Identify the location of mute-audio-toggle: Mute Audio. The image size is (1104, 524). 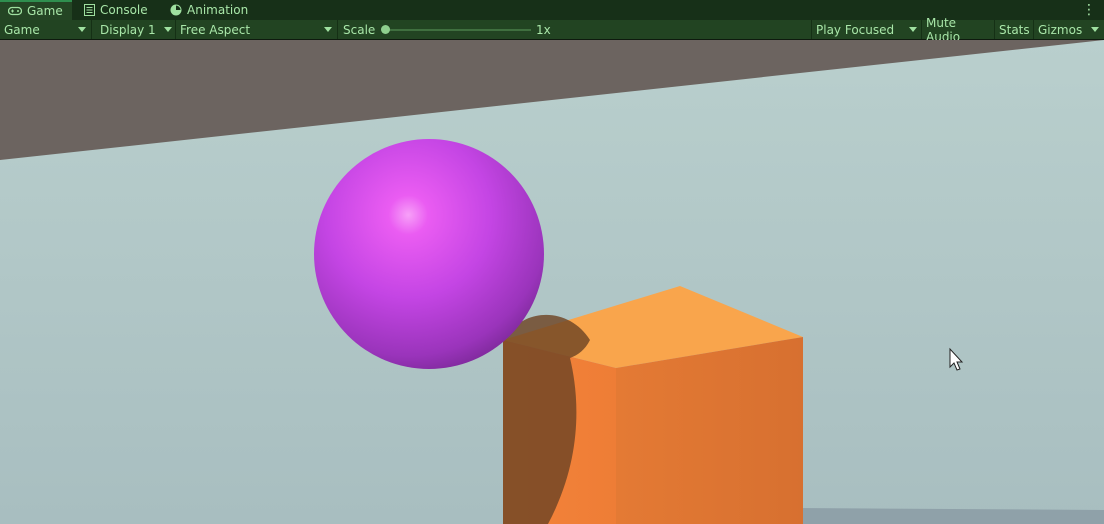
(958, 30).